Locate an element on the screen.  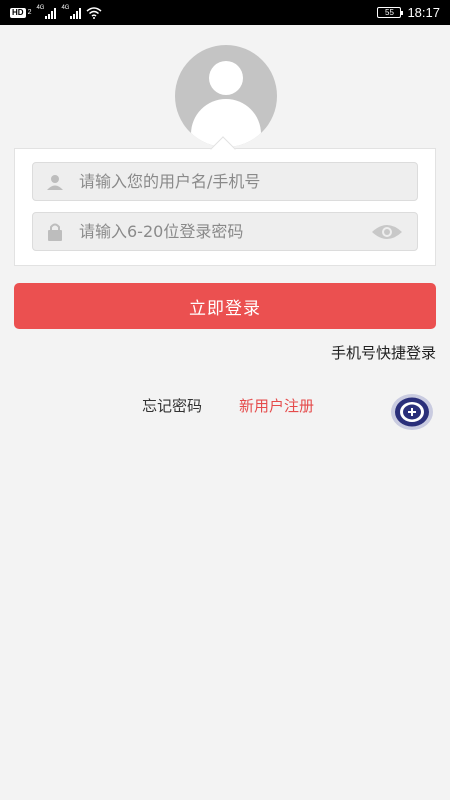
hd-sub: 2 is located at coordinates (29, 12).